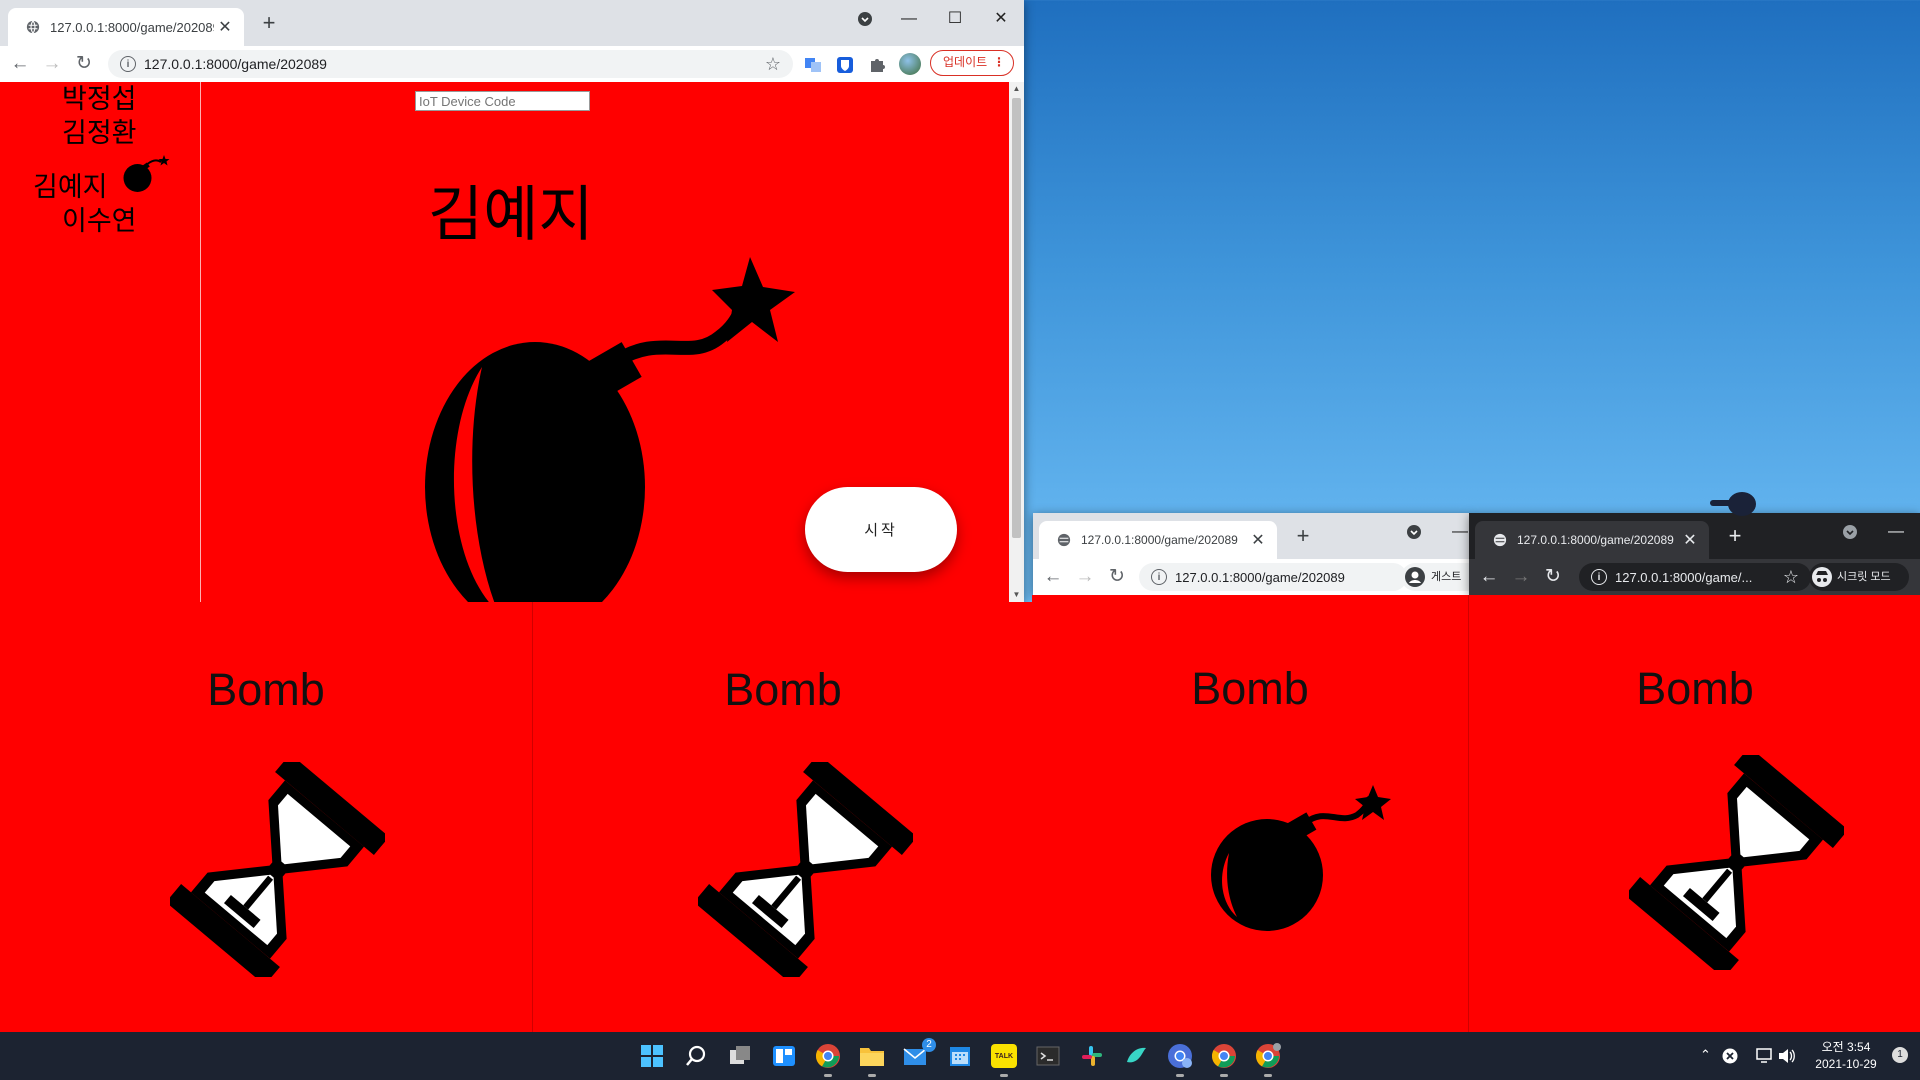 This screenshot has width=1920, height=1080. Describe the element at coordinates (1016, 89) in the screenshot. I see `scroll-up-arrow-icon: ▲` at that location.